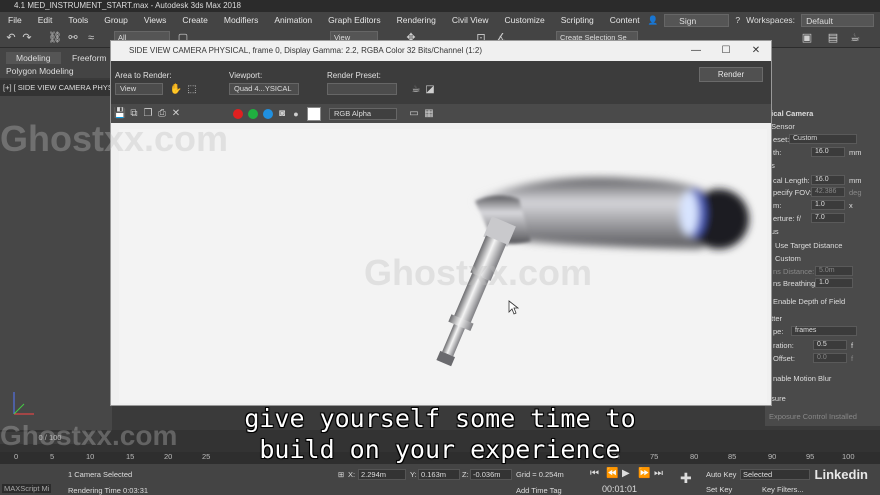  What do you see at coordinates (539, 490) in the screenshot?
I see `add-time-tag: Add Time Tag` at bounding box center [539, 490].